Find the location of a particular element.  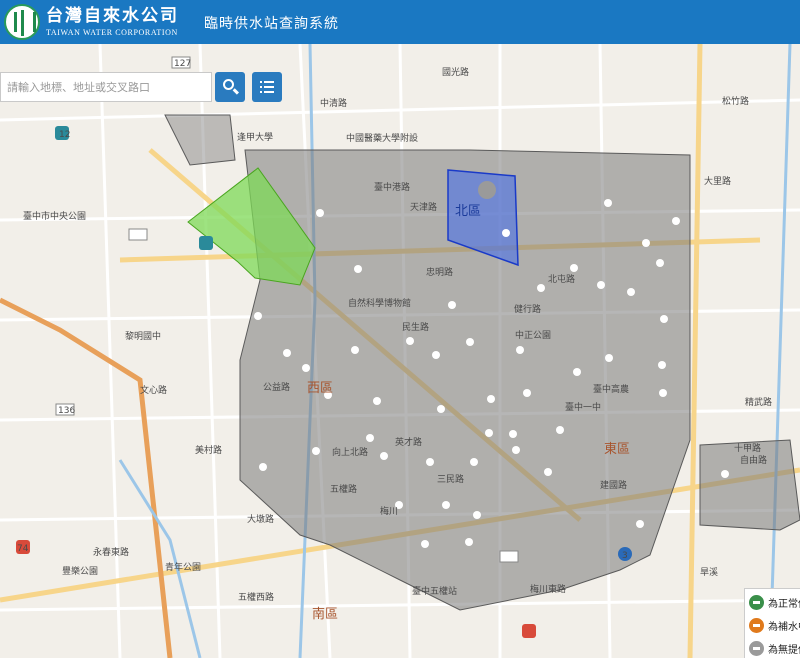

road-label: 永春東路 is located at coordinates (111, 552).